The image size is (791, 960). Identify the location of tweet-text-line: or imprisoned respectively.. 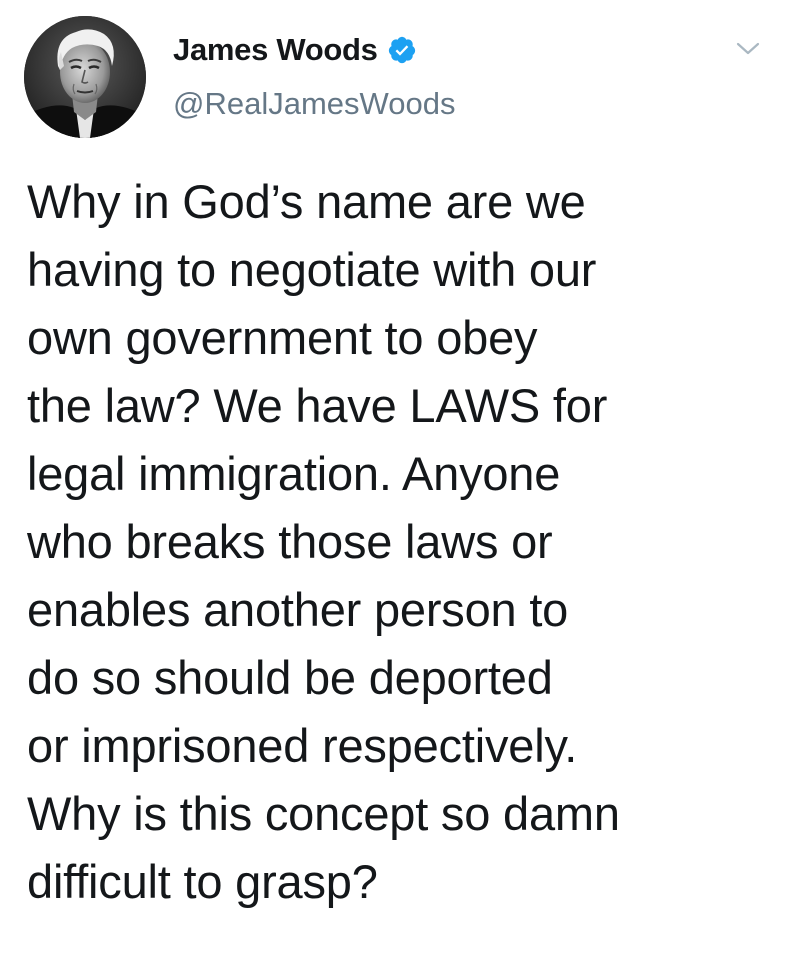
(302, 745).